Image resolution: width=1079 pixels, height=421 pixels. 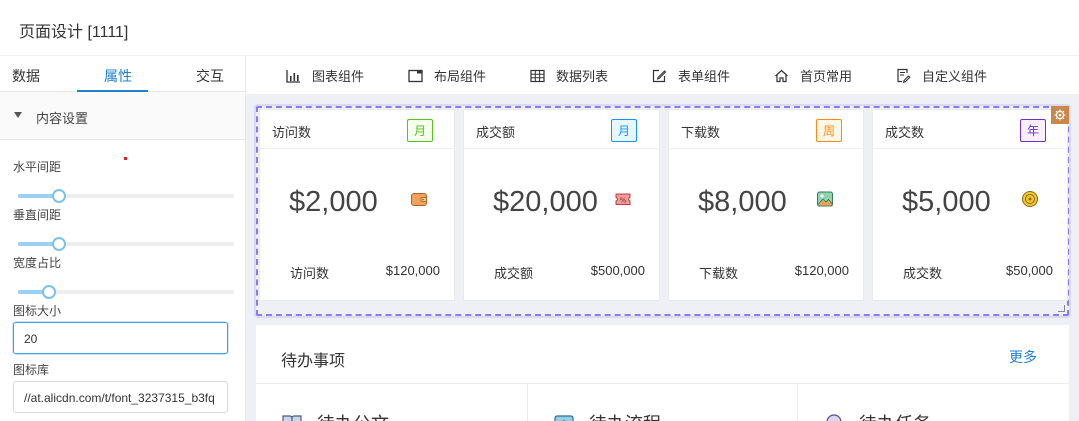 I want to click on tab-properties: 属性, so click(x=118, y=76).